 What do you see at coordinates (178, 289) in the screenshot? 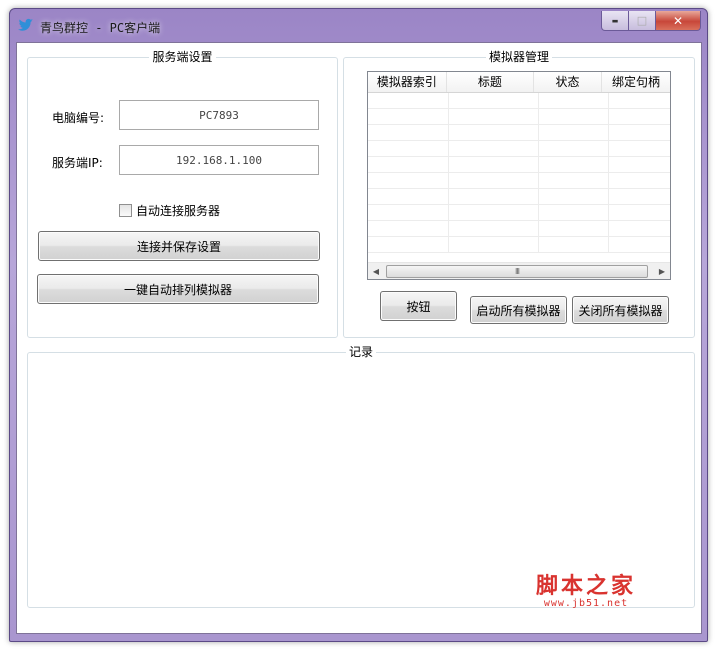
I see `auto-arrange-button: 一键自动排列模拟器` at bounding box center [178, 289].